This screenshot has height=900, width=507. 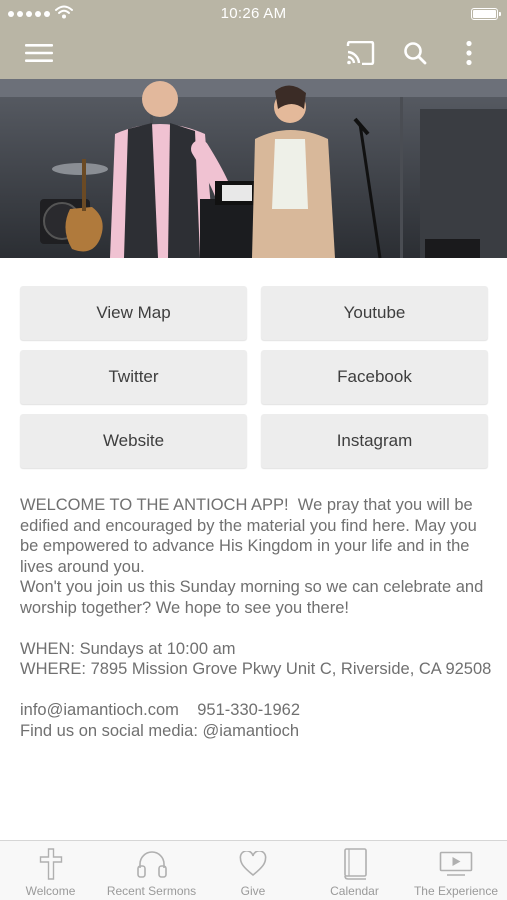 I want to click on tab-recent-sermons: Recent Sermons, so click(x=151, y=870).